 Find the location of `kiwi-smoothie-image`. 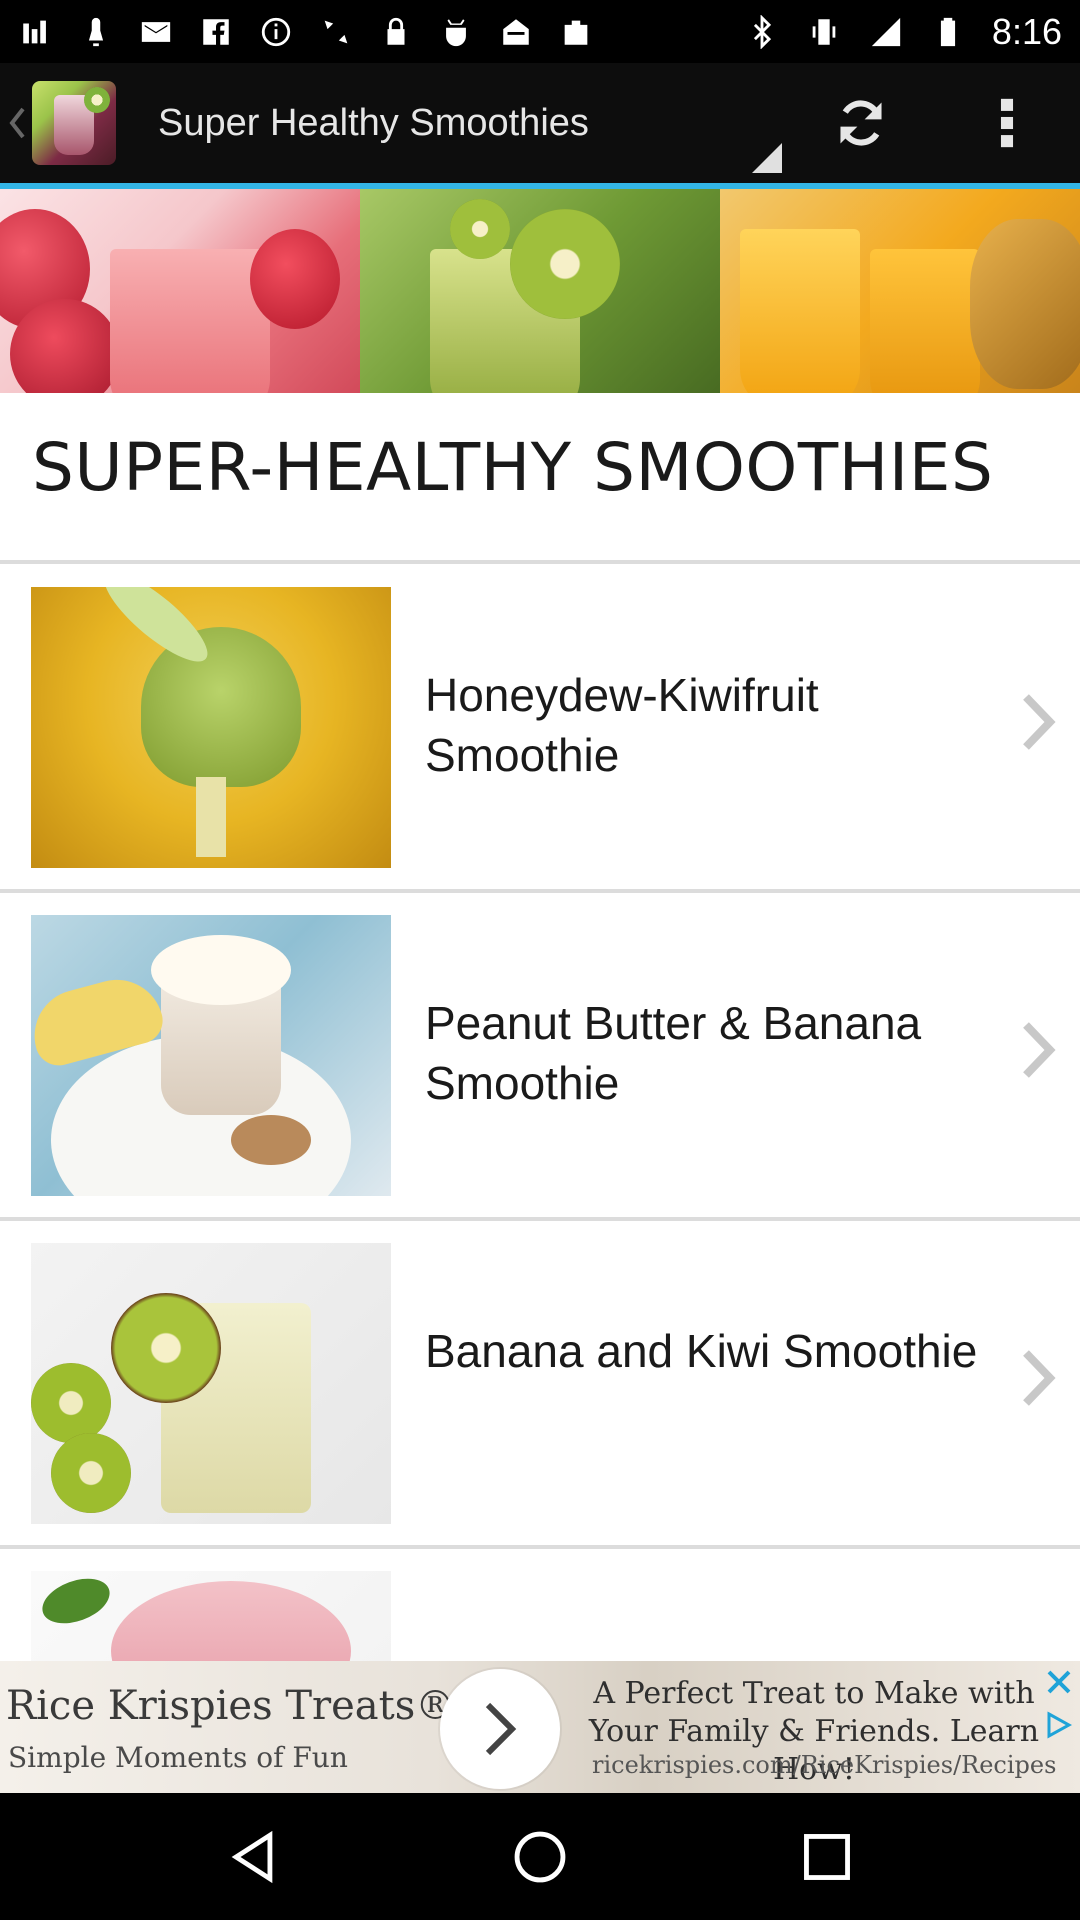

kiwi-smoothie-image is located at coordinates (540, 291).